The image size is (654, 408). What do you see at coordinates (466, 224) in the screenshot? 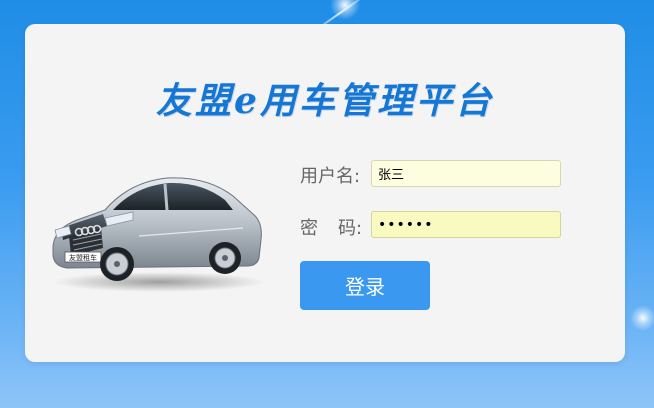
I see `password-input` at bounding box center [466, 224].